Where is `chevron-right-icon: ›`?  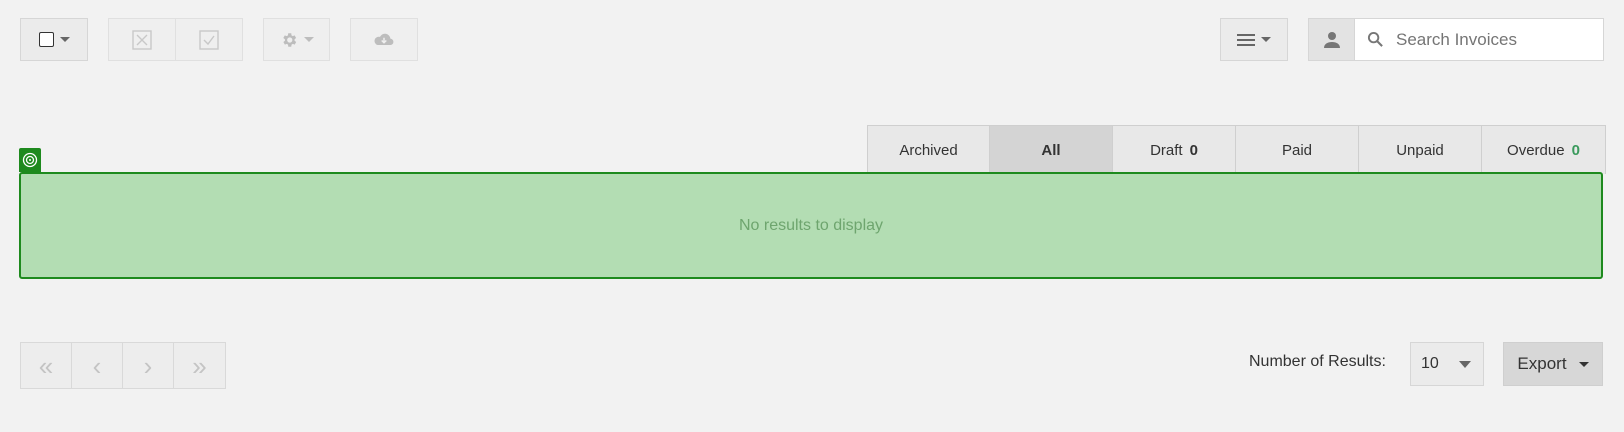 chevron-right-icon: › is located at coordinates (148, 365).